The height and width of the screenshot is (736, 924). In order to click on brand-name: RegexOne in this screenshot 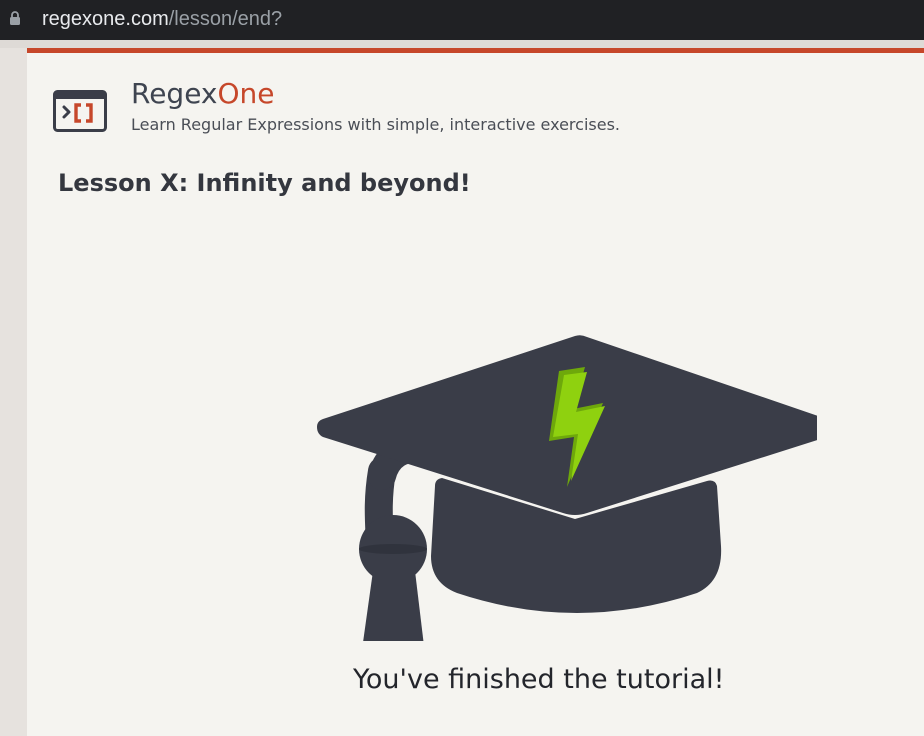, I will do `click(203, 94)`.